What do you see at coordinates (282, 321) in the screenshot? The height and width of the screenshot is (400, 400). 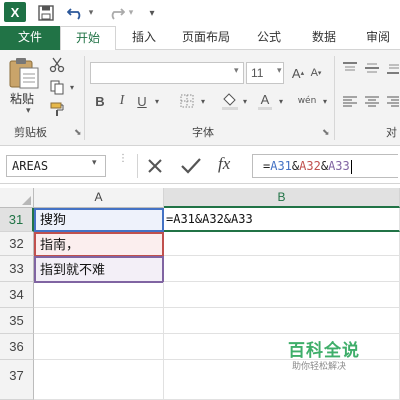 I see `cell-b35` at bounding box center [282, 321].